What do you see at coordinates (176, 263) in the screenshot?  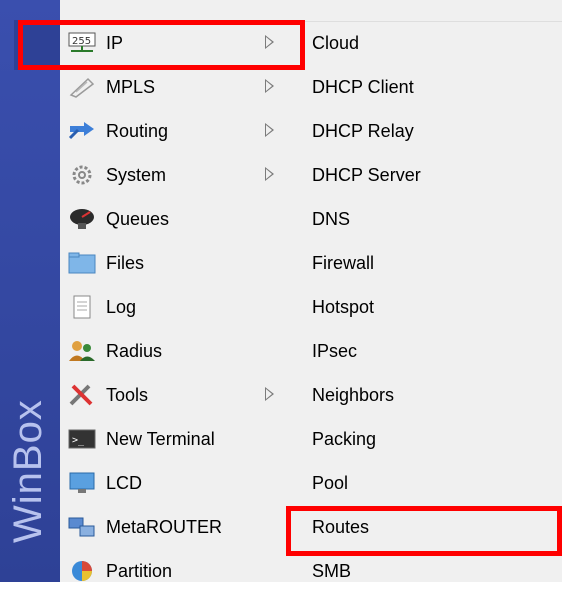 I see `menu-item-files: Files` at bounding box center [176, 263].